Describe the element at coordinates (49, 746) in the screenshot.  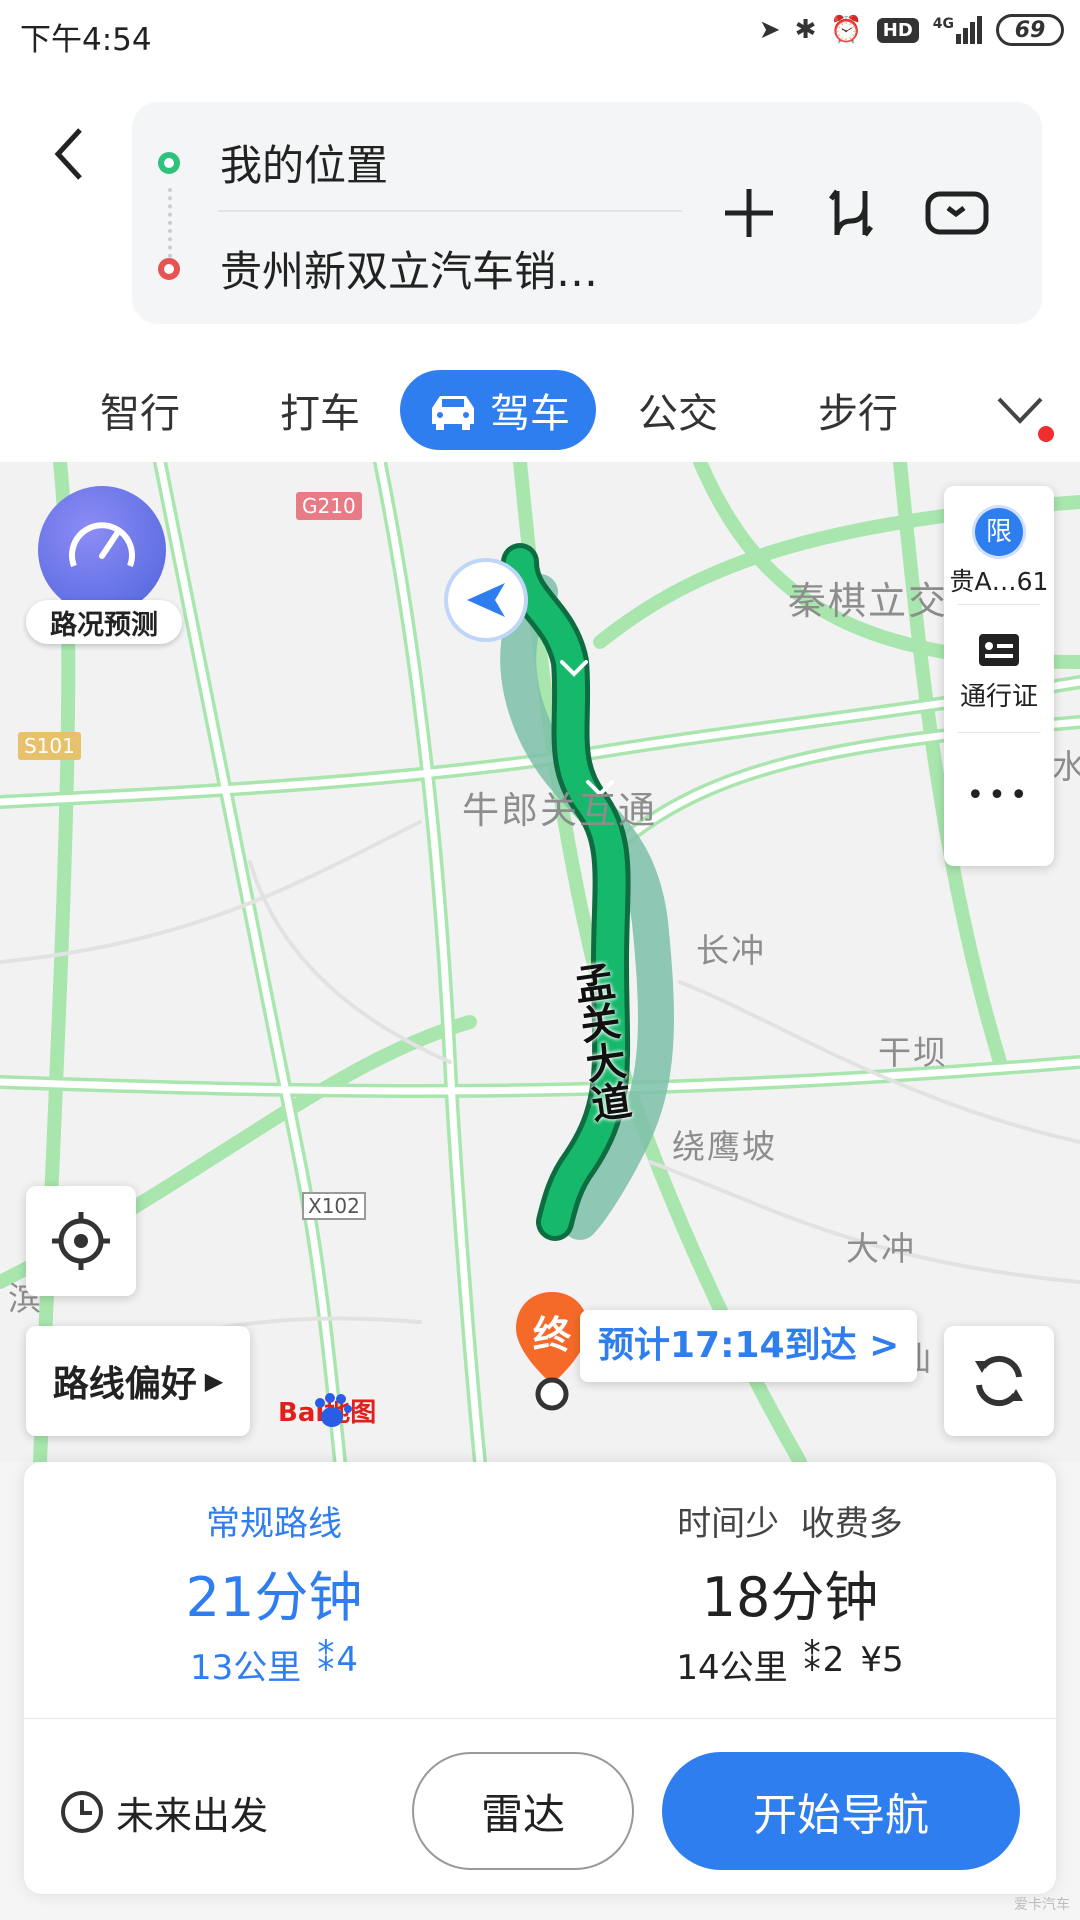
I see `road-badge-s101: S101` at that location.